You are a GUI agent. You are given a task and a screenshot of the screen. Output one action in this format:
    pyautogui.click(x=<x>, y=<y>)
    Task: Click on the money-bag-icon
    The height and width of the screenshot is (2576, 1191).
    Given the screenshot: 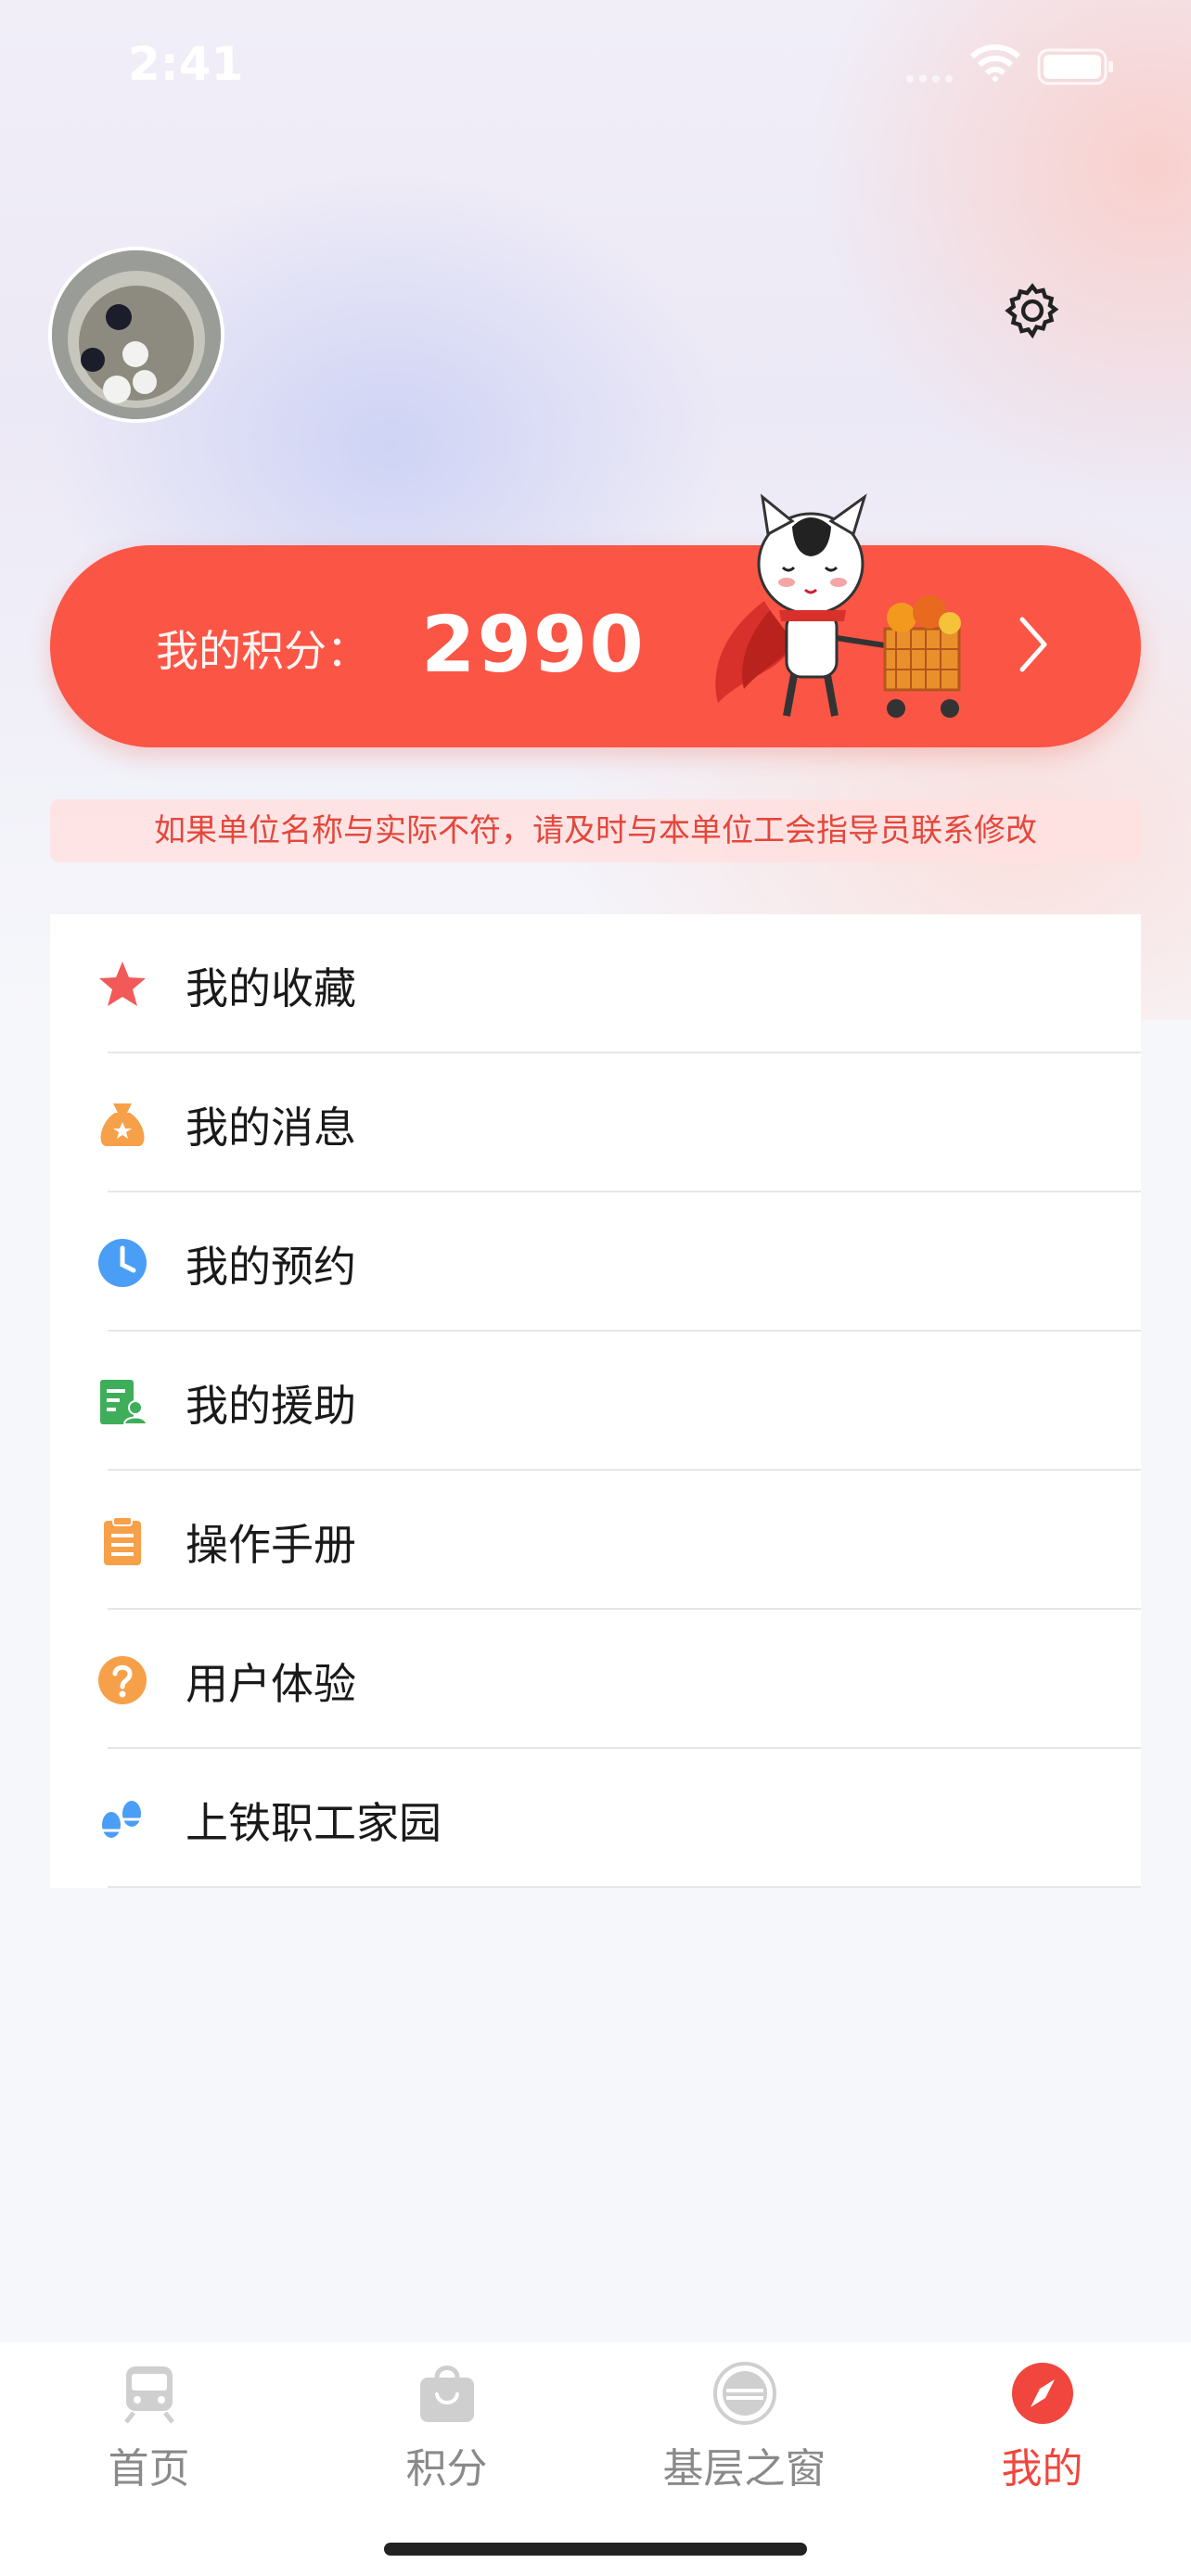 What is the action you would take?
    pyautogui.click(x=122, y=1124)
    